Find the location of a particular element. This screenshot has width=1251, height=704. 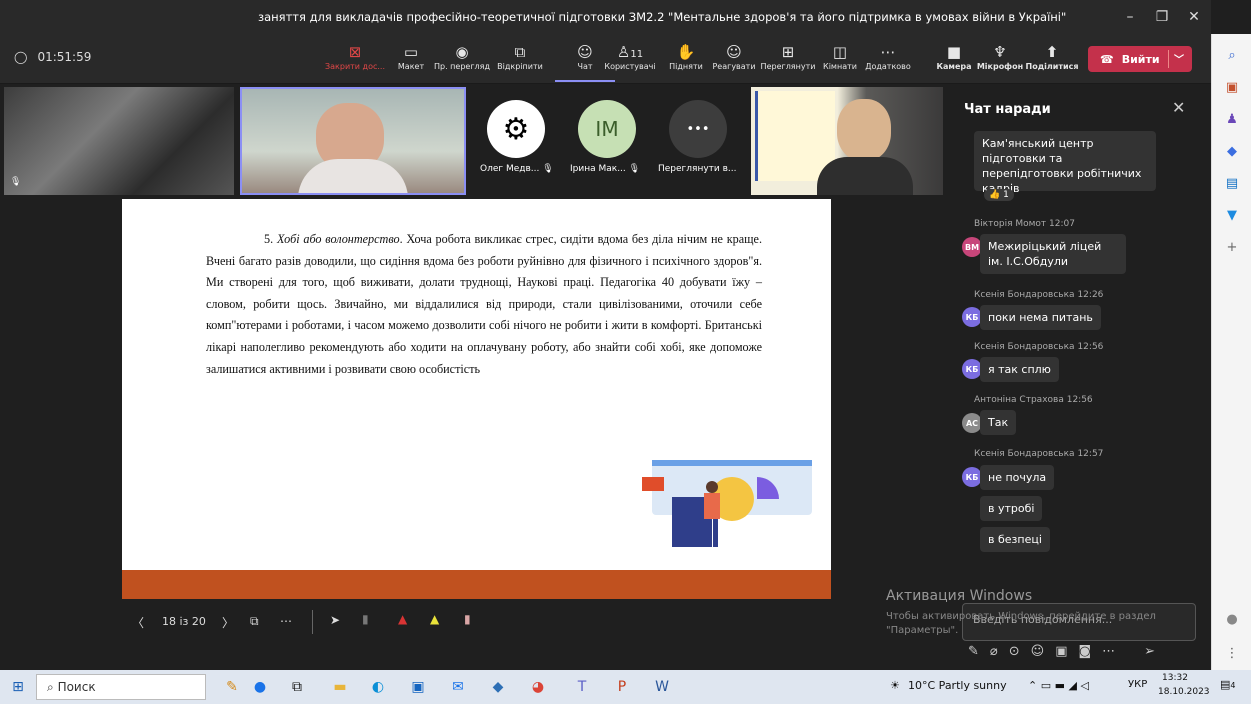

attach-icon: ⌀ is located at coordinates (994, 654).